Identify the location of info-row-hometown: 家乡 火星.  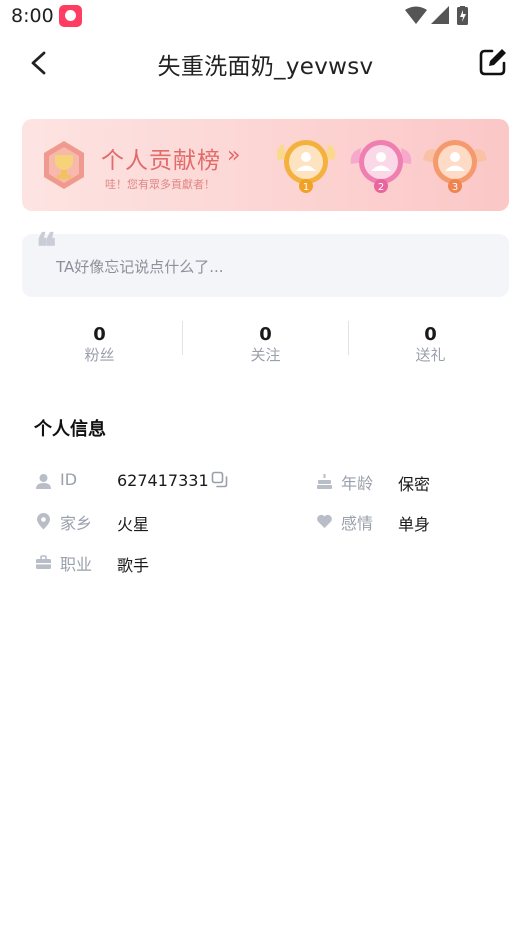
(150, 521).